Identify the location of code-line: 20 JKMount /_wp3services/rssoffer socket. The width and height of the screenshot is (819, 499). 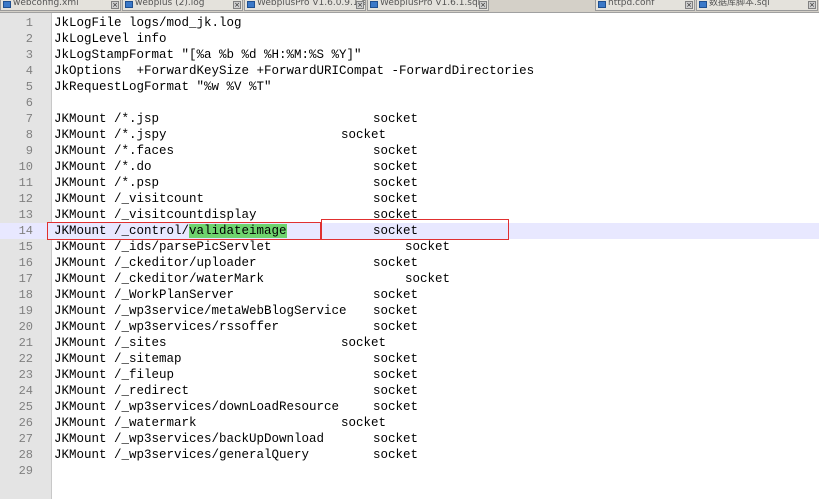
(409, 327).